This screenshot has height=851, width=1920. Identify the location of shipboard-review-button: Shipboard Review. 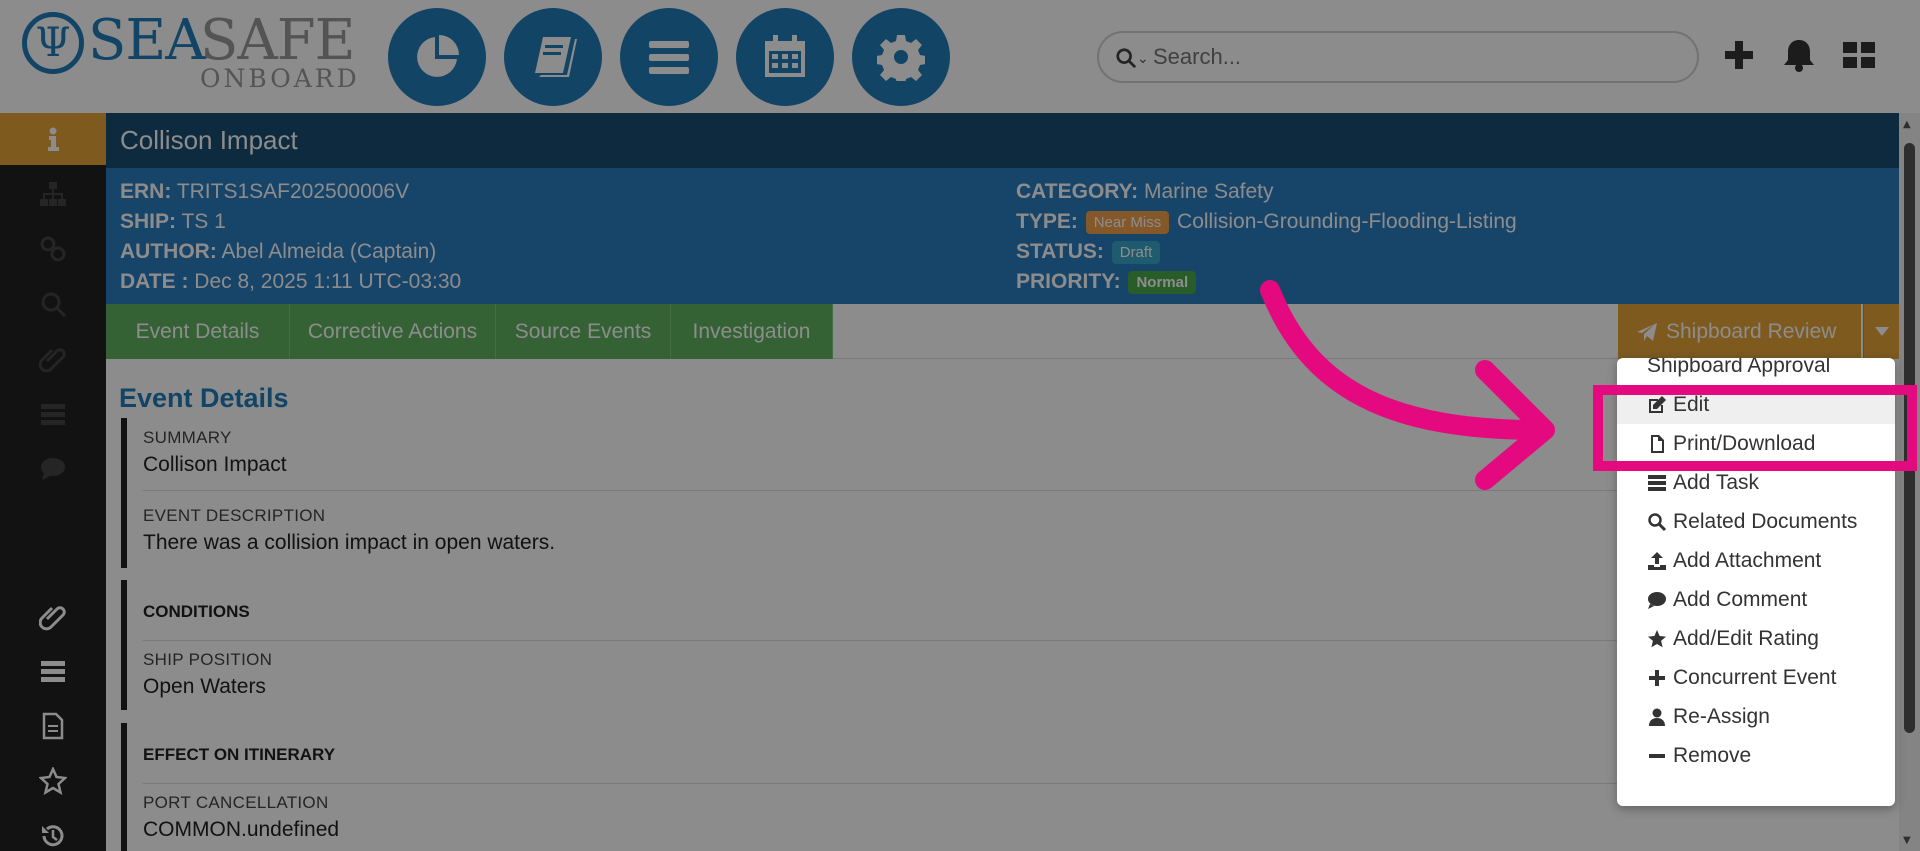
(1739, 331).